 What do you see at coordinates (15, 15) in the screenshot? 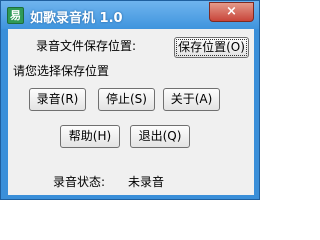
I see `app-icon: 易` at bounding box center [15, 15].